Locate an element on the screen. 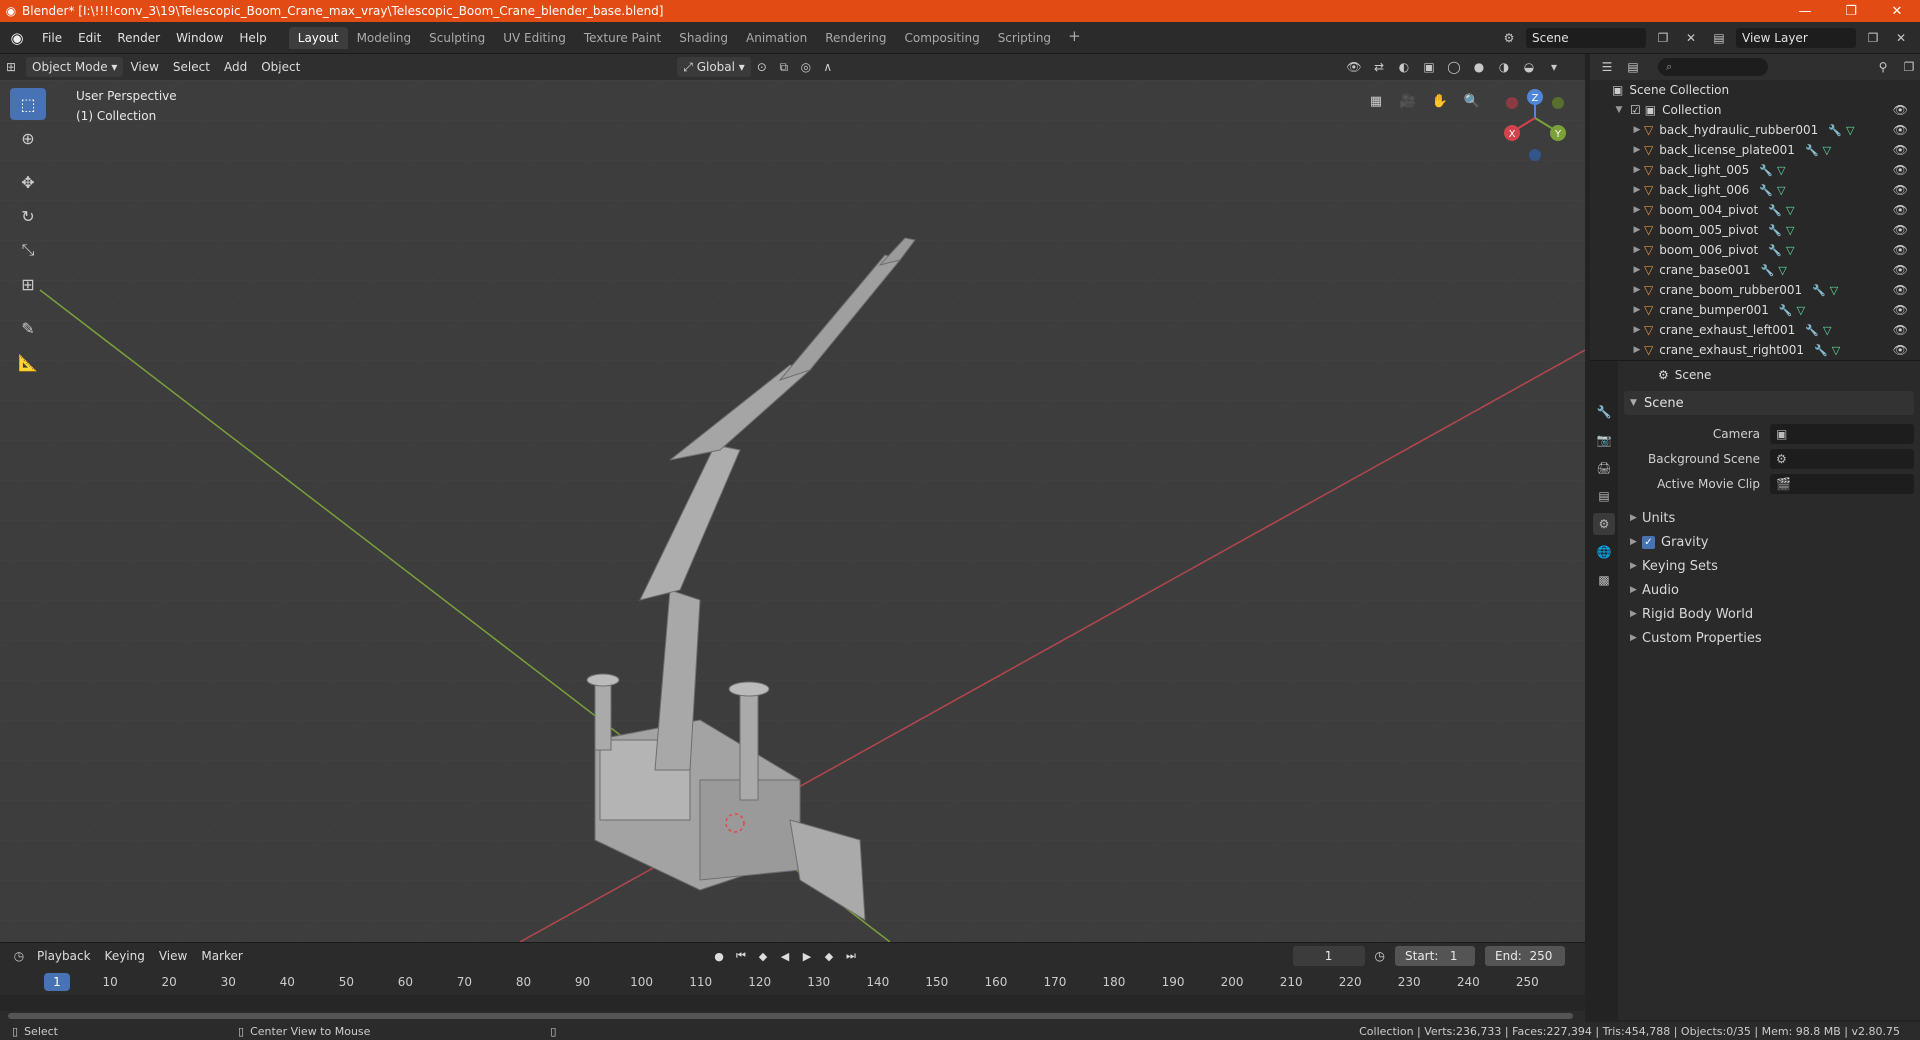 This screenshot has width=1920, height=1040. scene-selector-icon: ⚙ is located at coordinates (1509, 38).